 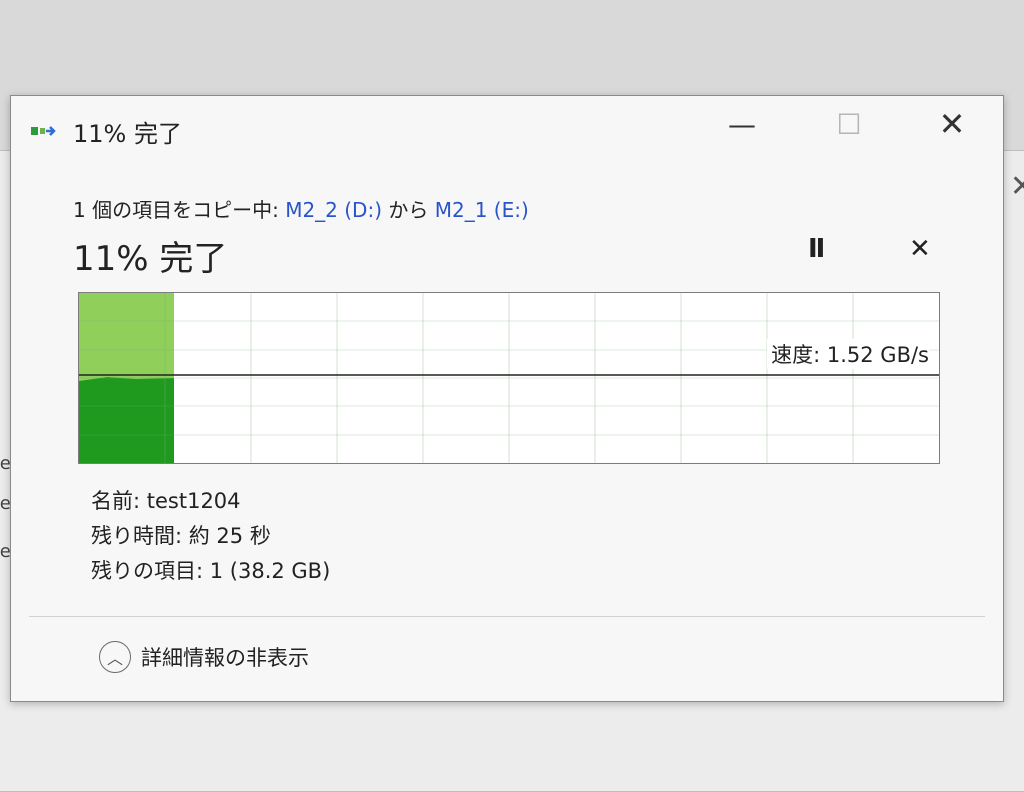 I want to click on toggle-details-button: ︿ 詳細情報の非表示, so click(x=204, y=657).